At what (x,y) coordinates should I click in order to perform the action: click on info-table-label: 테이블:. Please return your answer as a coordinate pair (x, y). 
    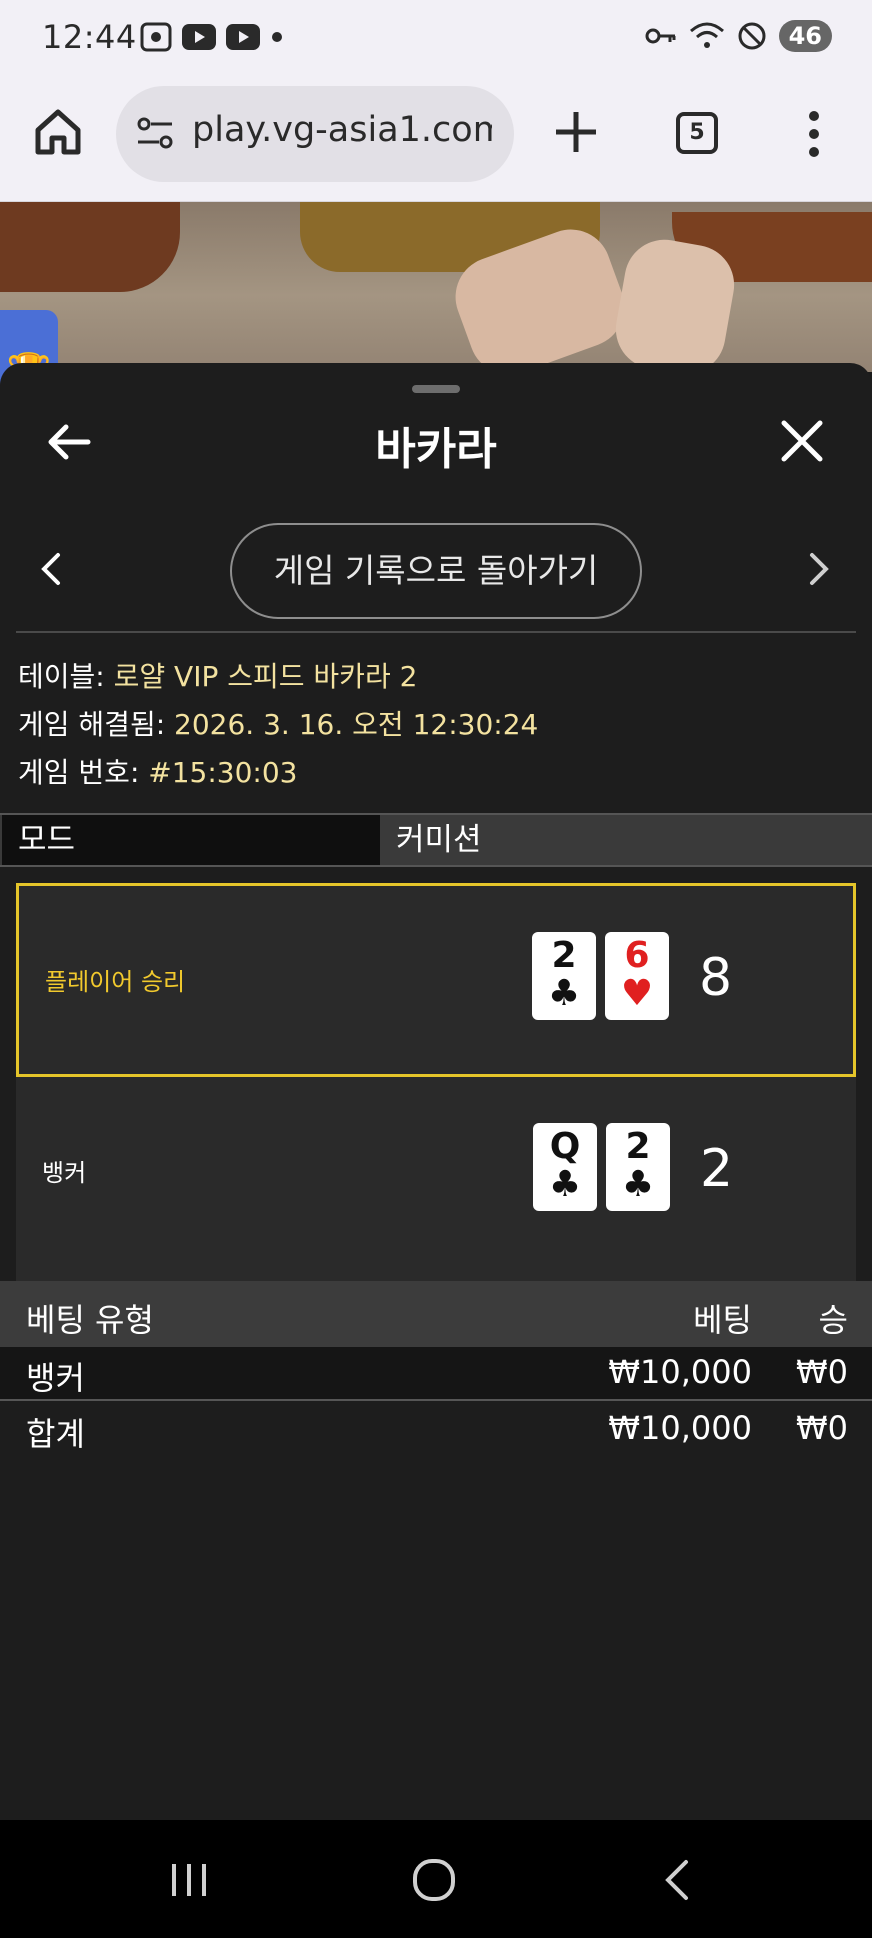
    Looking at the image, I should click on (66, 676).